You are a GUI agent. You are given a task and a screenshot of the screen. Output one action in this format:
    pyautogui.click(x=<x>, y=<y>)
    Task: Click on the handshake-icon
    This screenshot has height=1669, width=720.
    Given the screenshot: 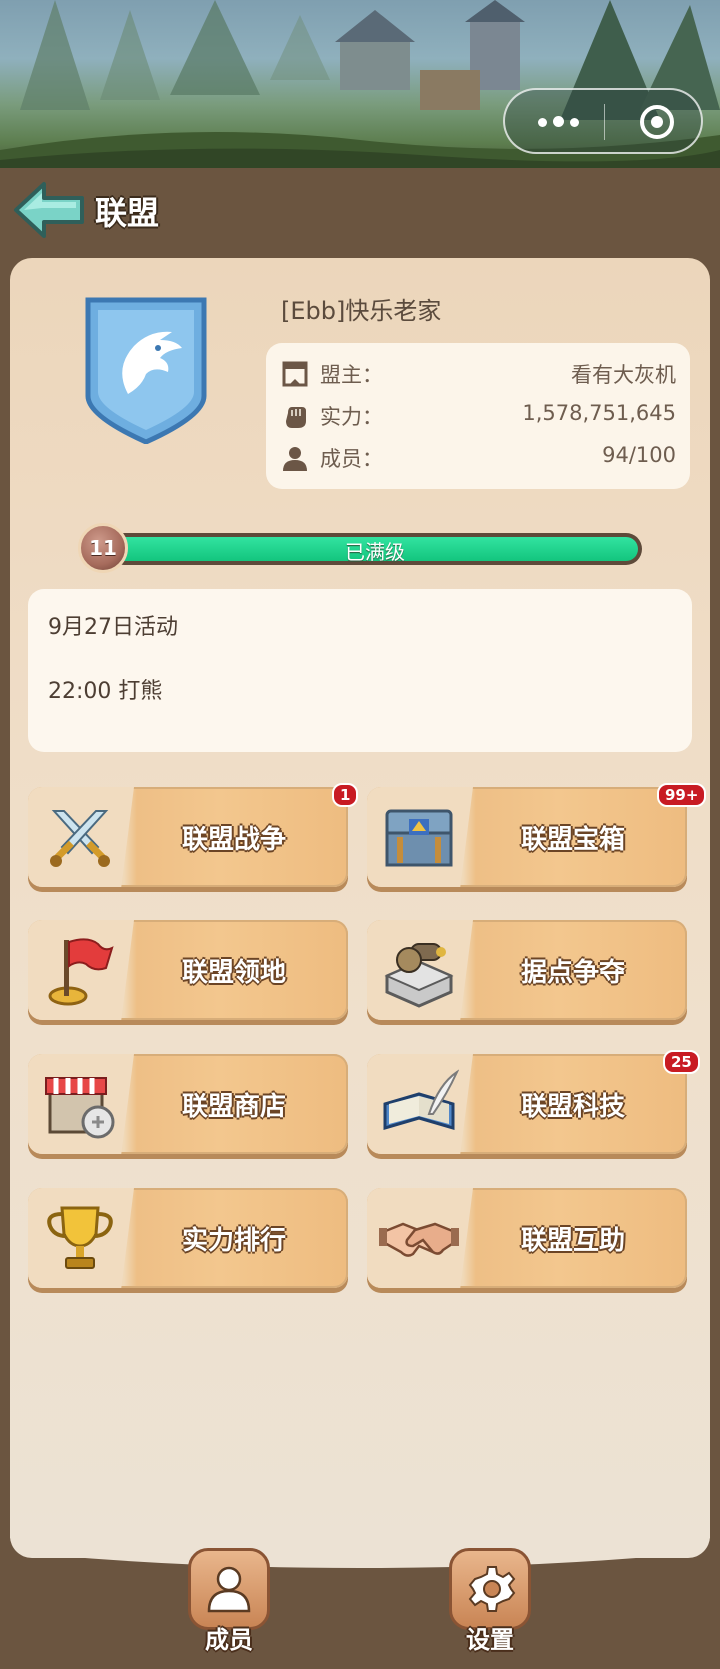 What is the action you would take?
    pyautogui.click(x=419, y=1239)
    